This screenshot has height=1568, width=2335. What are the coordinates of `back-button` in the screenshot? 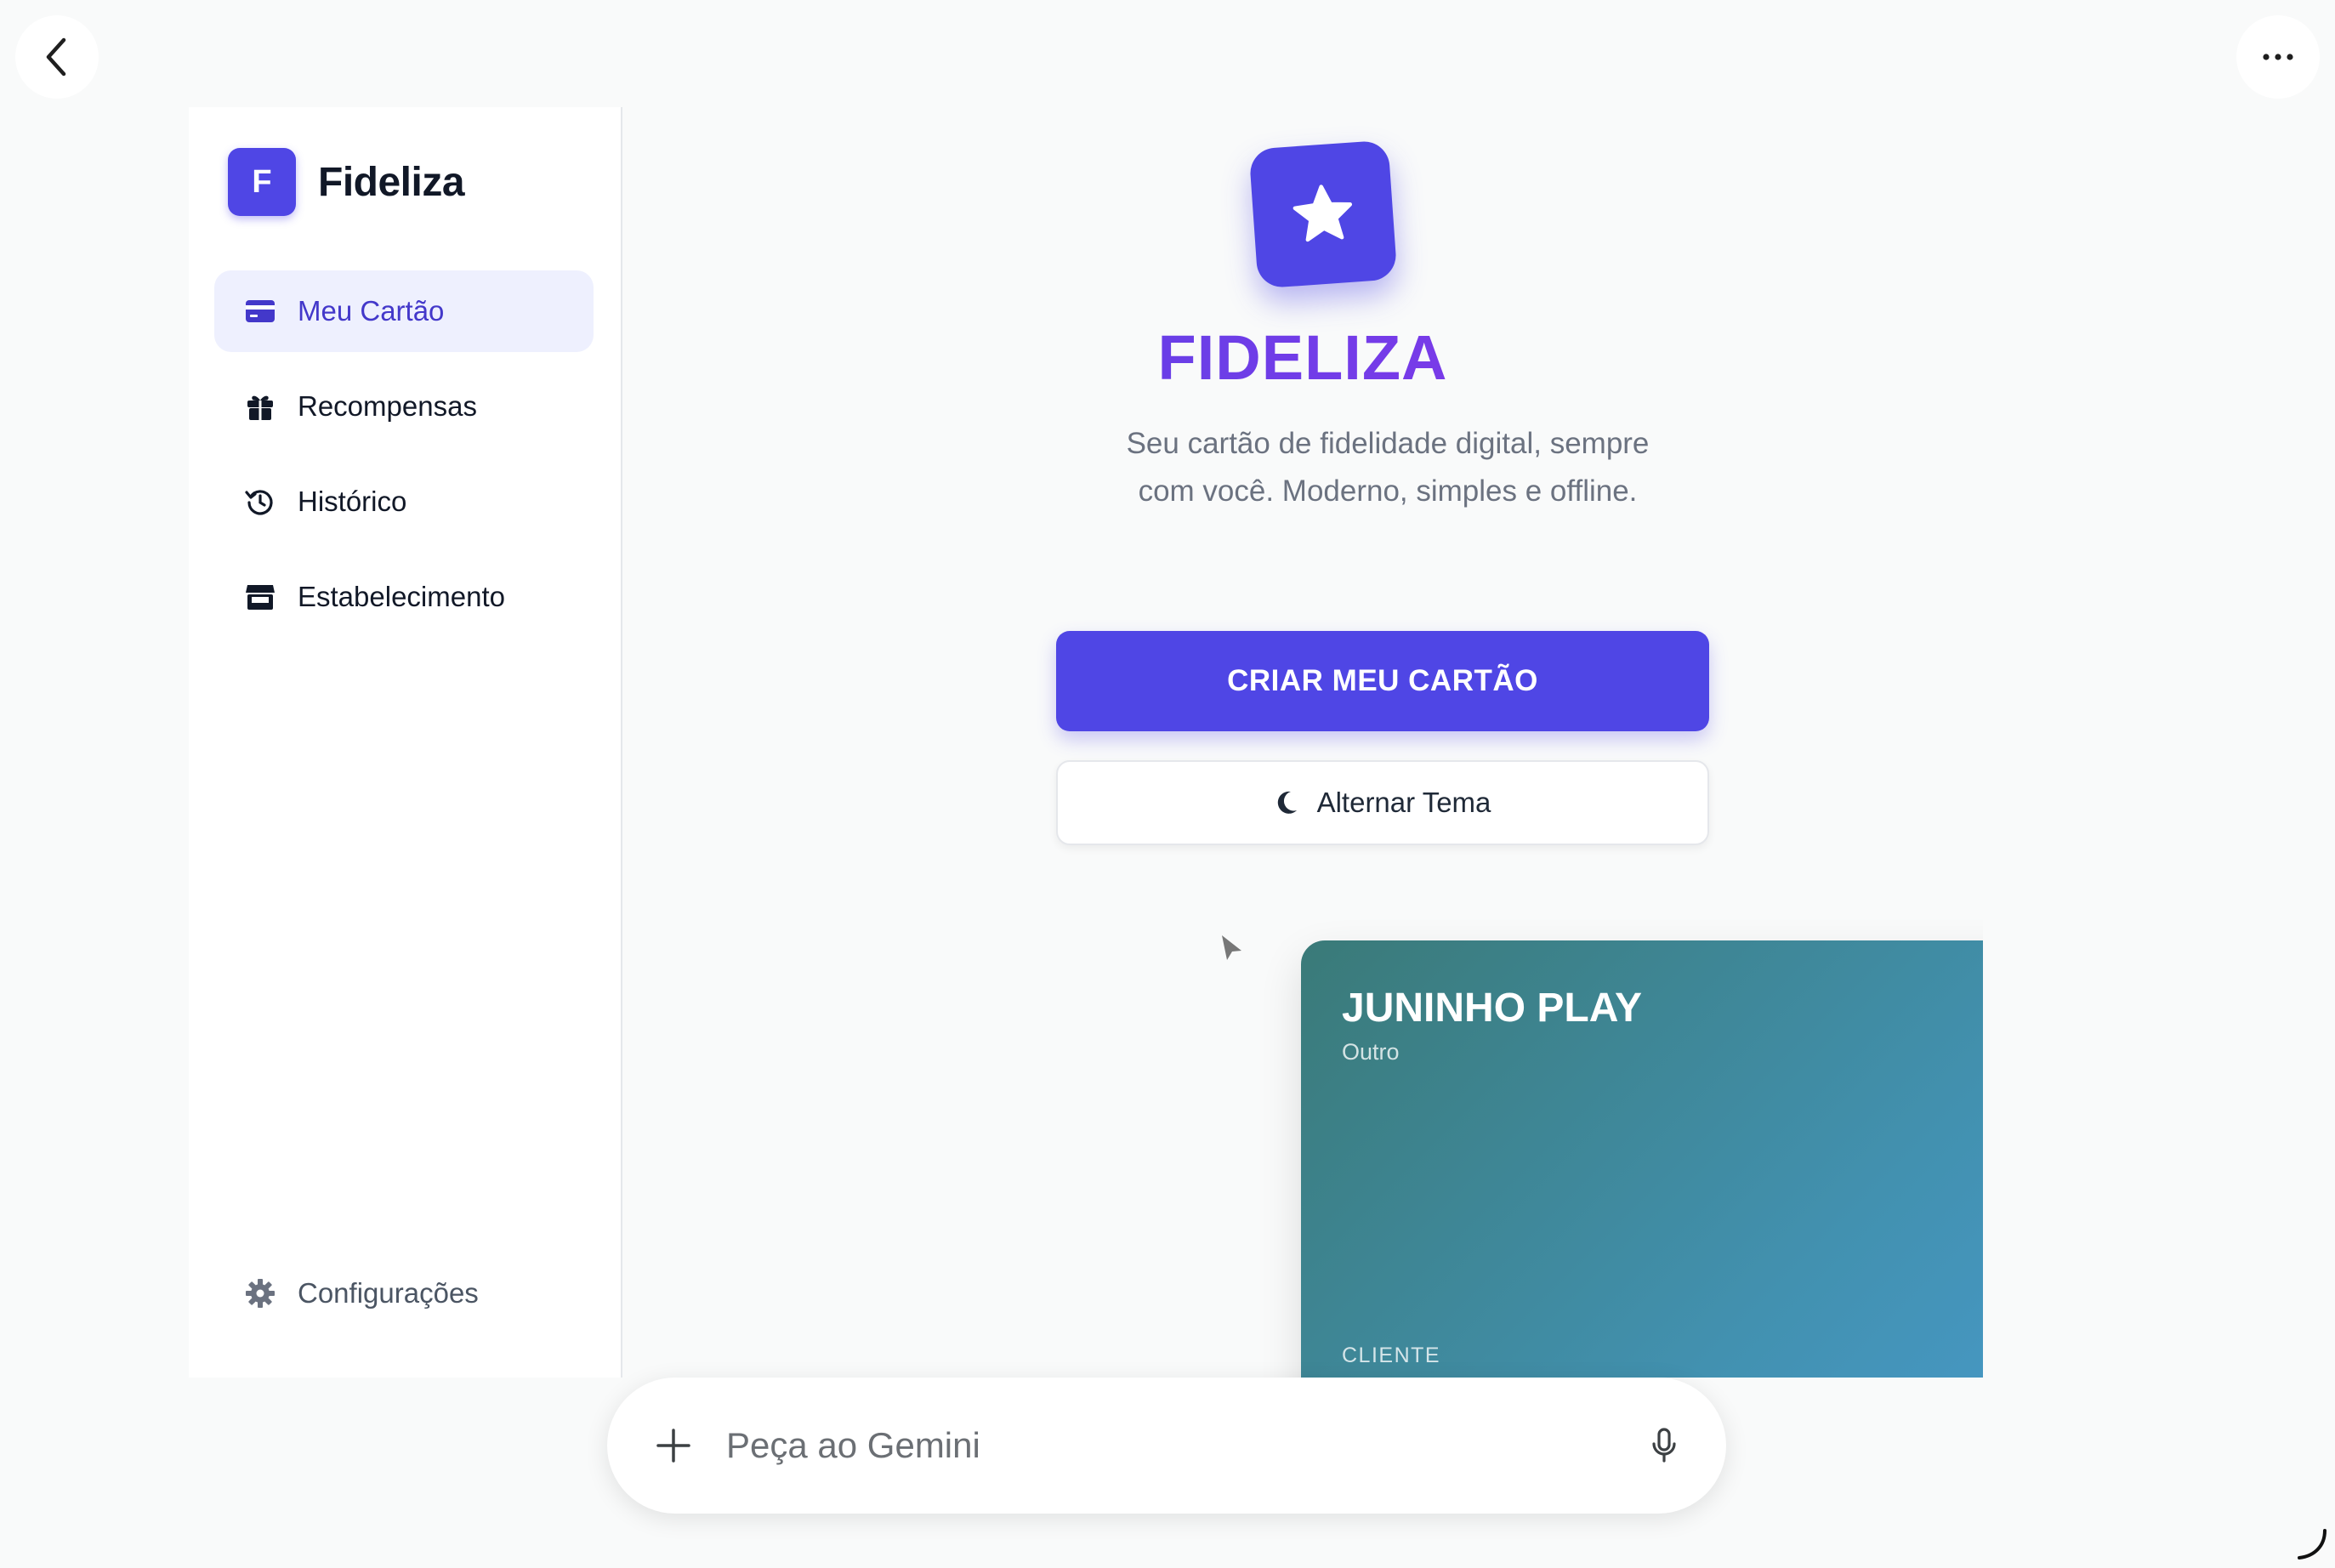 It's located at (57, 57).